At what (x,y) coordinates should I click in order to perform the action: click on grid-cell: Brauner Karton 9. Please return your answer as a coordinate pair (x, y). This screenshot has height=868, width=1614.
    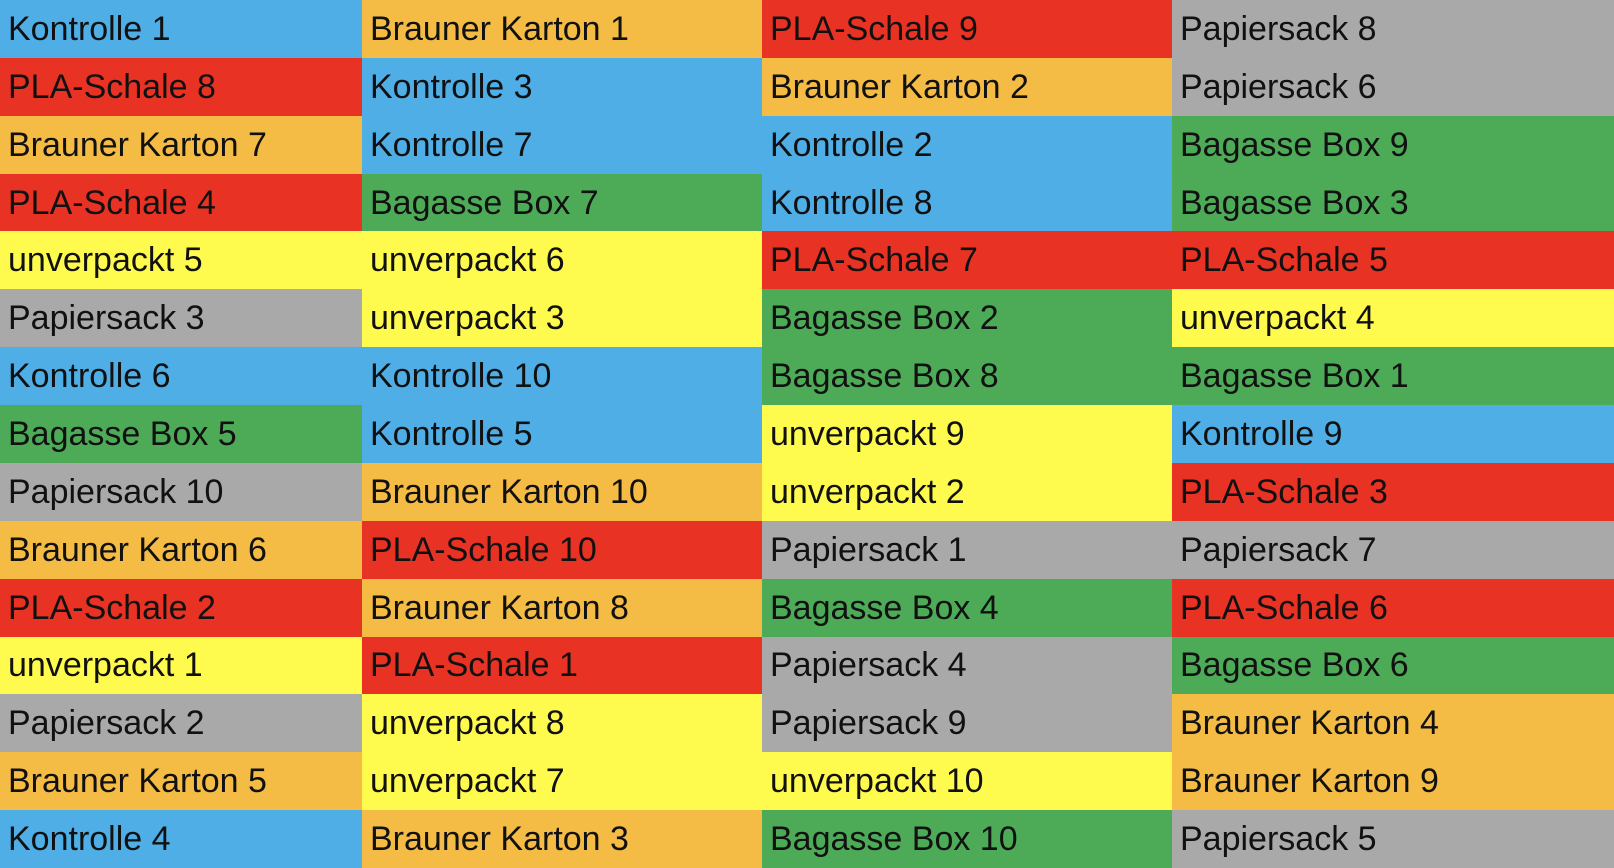
    Looking at the image, I should click on (1393, 781).